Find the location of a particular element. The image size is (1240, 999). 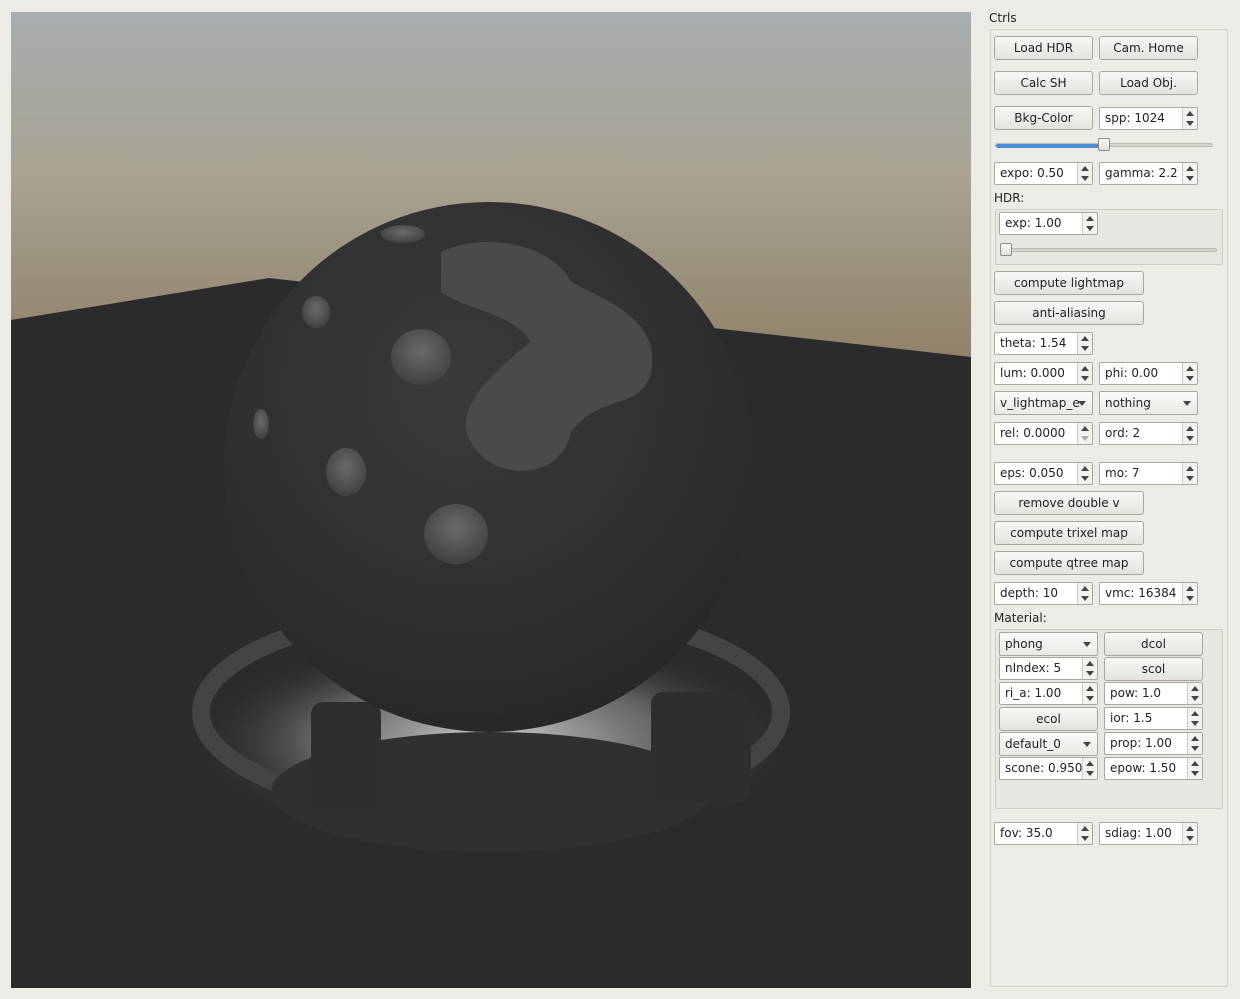

prop-value: prop: 1.00 is located at coordinates (1141, 743).